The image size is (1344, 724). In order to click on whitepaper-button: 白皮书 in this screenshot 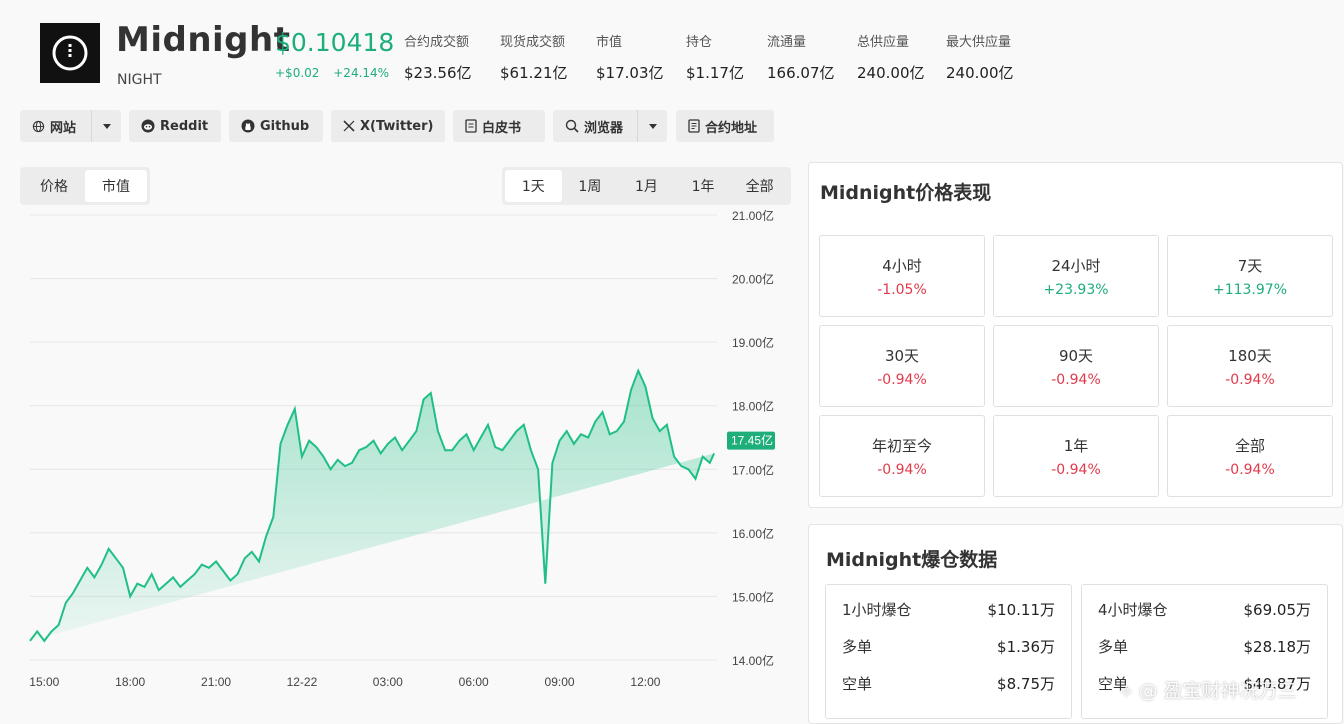, I will do `click(499, 126)`.